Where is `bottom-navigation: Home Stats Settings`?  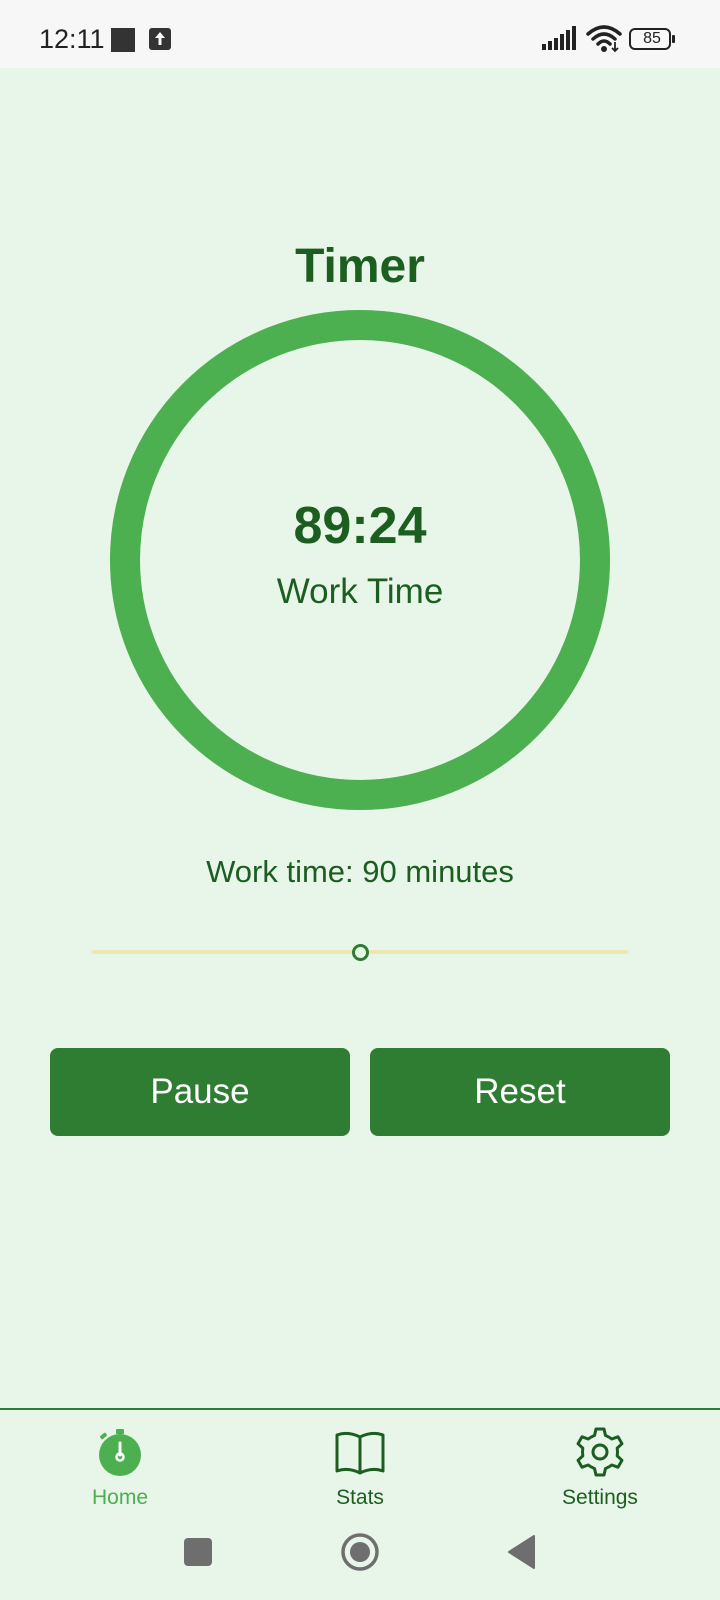 bottom-navigation: Home Stats Settings is located at coordinates (360, 1465).